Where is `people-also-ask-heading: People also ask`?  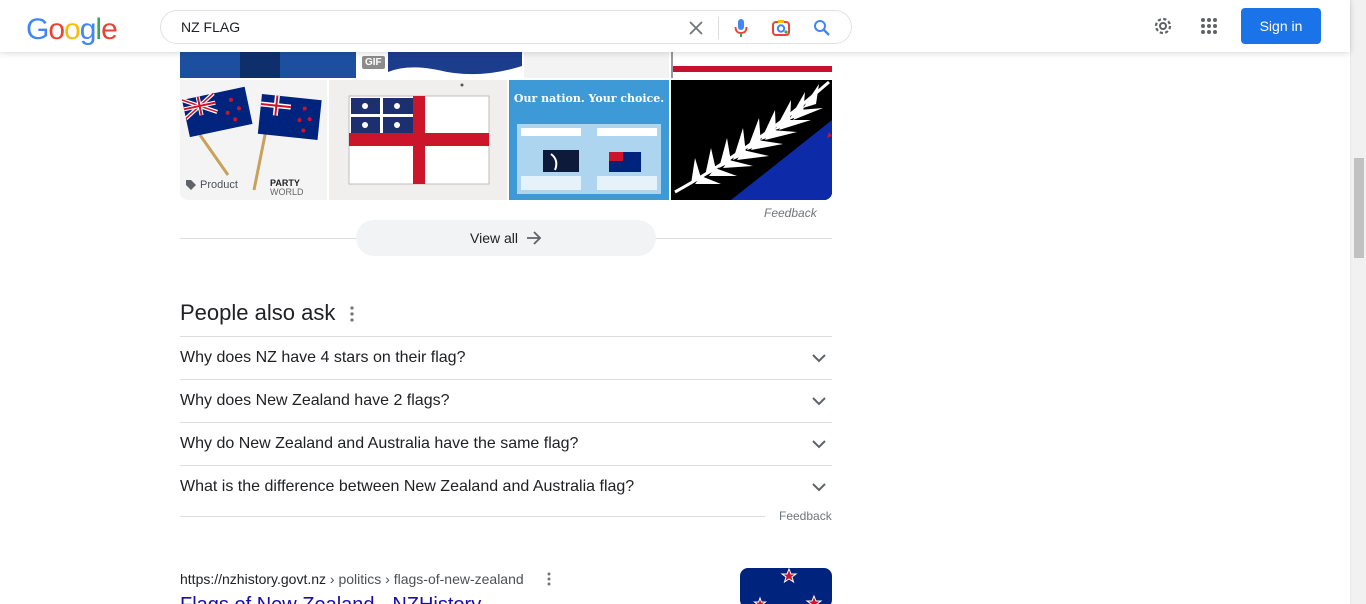 people-also-ask-heading: People also ask is located at coordinates (258, 312).